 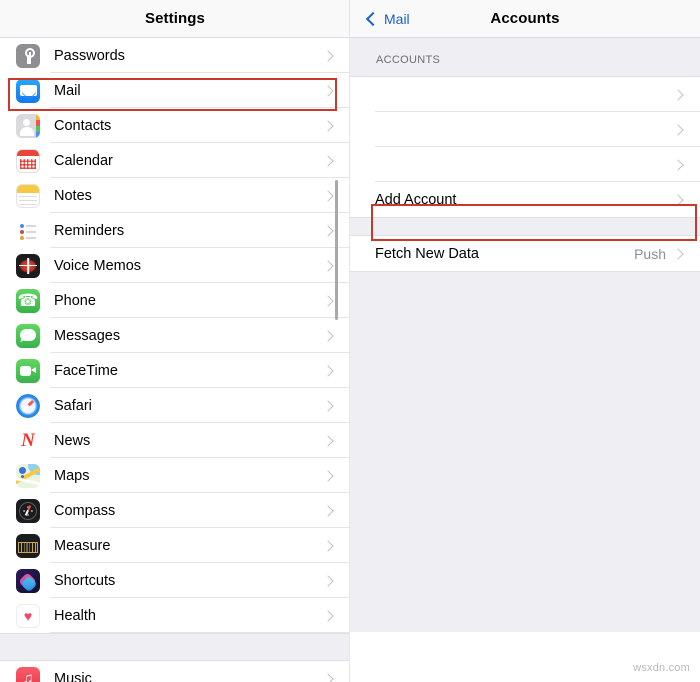 What do you see at coordinates (28, 545) in the screenshot?
I see `measure-icon` at bounding box center [28, 545].